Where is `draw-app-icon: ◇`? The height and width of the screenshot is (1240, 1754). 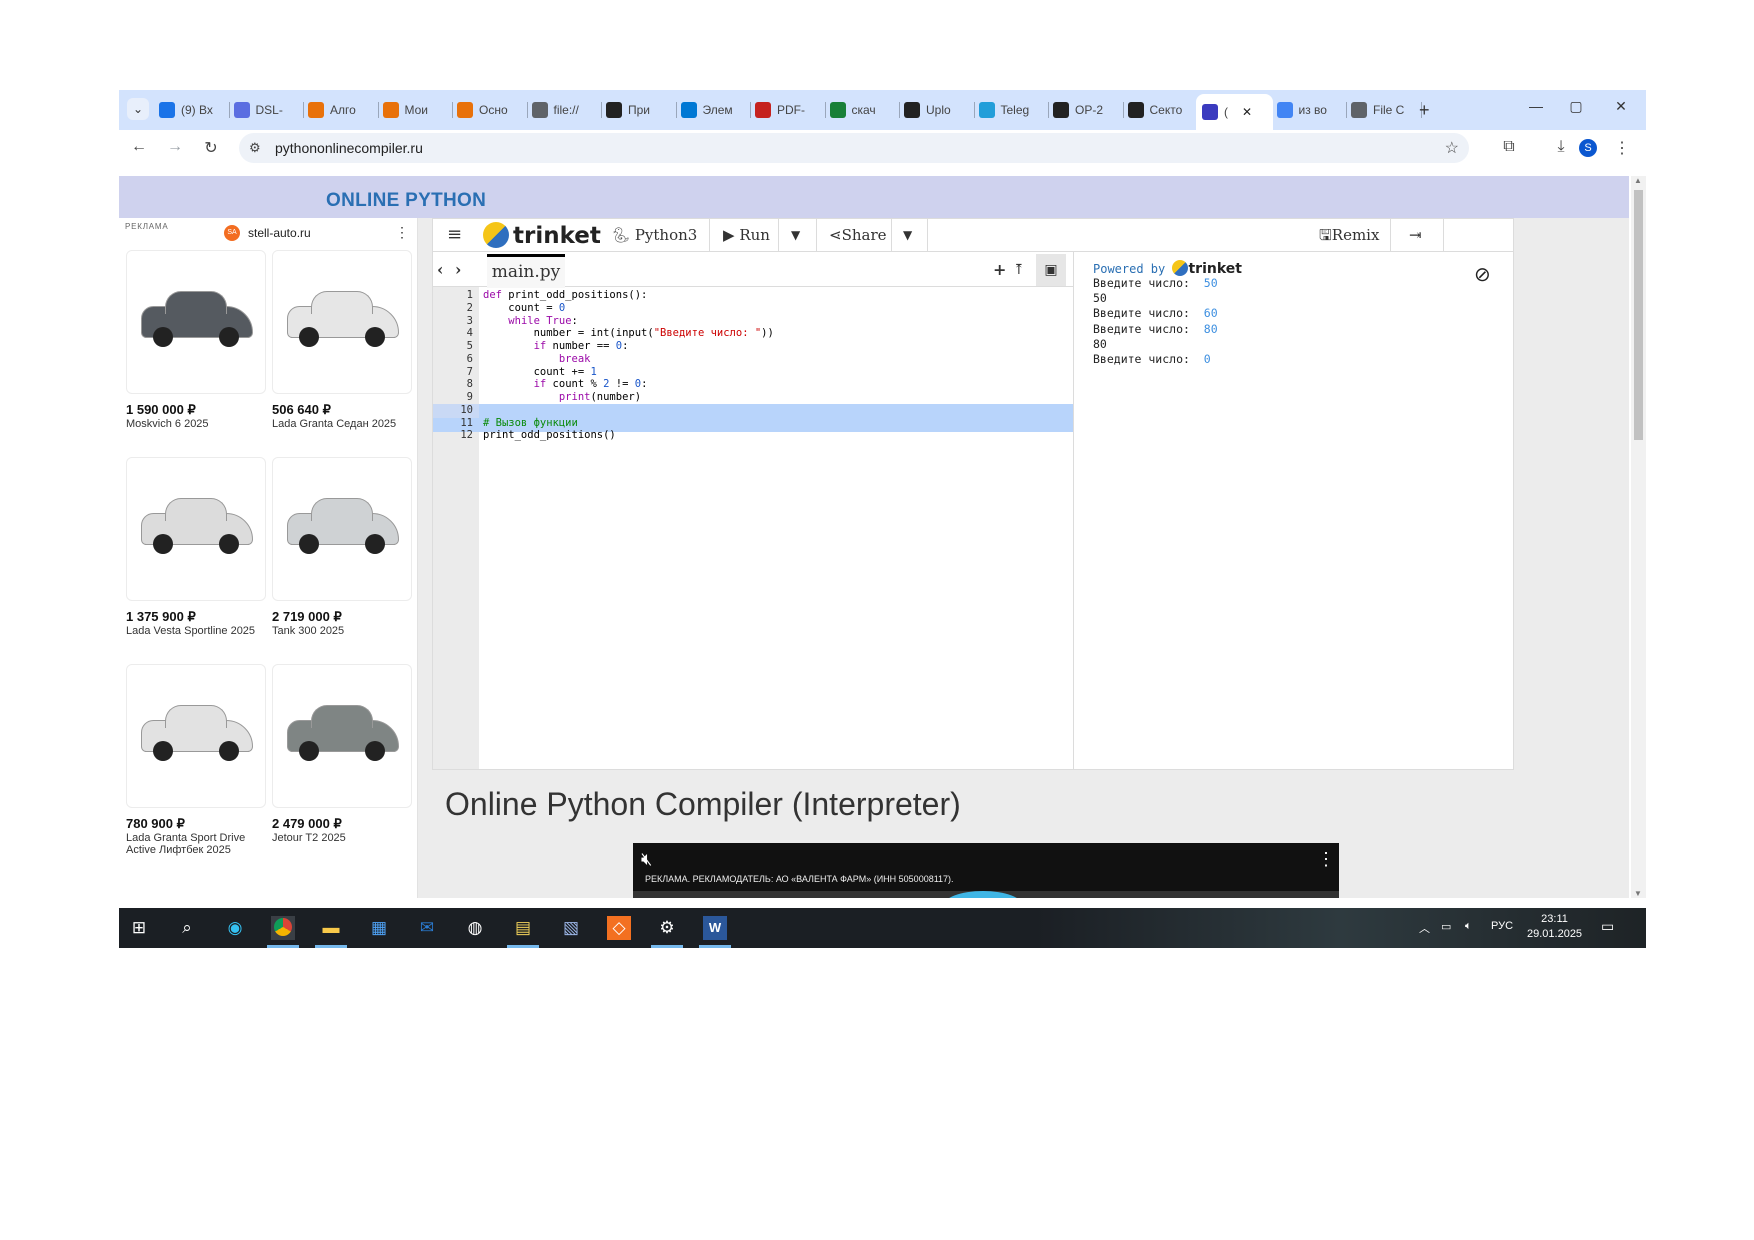
draw-app-icon: ◇ is located at coordinates (619, 928).